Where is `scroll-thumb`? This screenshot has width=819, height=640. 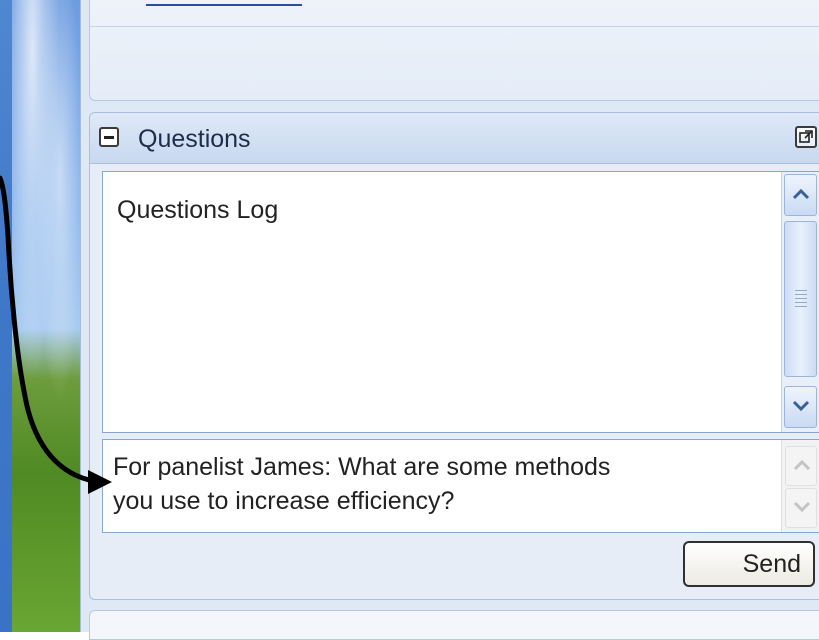
scroll-thumb is located at coordinates (800, 299).